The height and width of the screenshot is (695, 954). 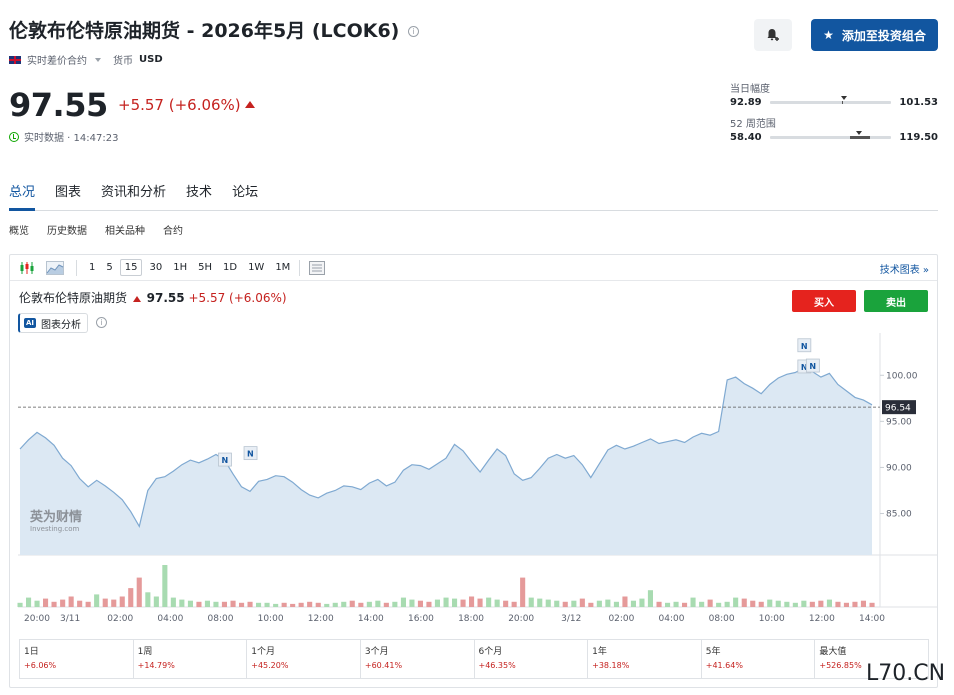 I want to click on day-range-marker, so click(x=843, y=98).